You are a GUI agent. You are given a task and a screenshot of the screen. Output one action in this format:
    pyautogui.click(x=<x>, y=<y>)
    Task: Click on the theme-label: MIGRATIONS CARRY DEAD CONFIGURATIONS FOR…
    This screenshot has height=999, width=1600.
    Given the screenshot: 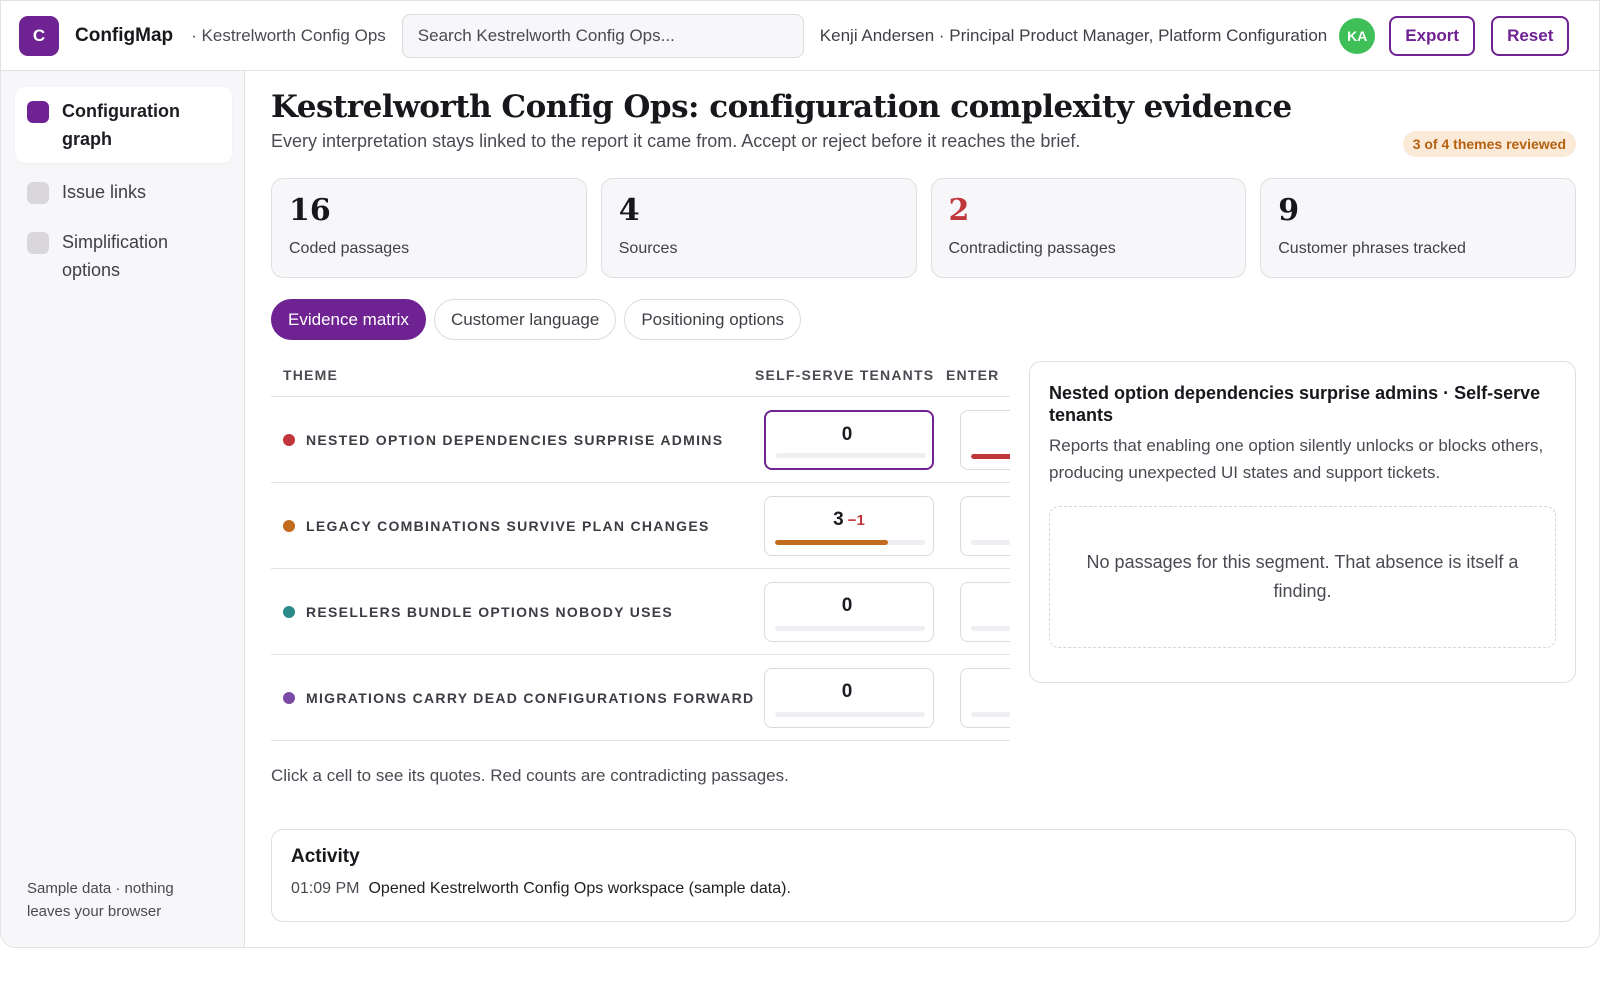 What is the action you would take?
    pyautogui.click(x=518, y=698)
    